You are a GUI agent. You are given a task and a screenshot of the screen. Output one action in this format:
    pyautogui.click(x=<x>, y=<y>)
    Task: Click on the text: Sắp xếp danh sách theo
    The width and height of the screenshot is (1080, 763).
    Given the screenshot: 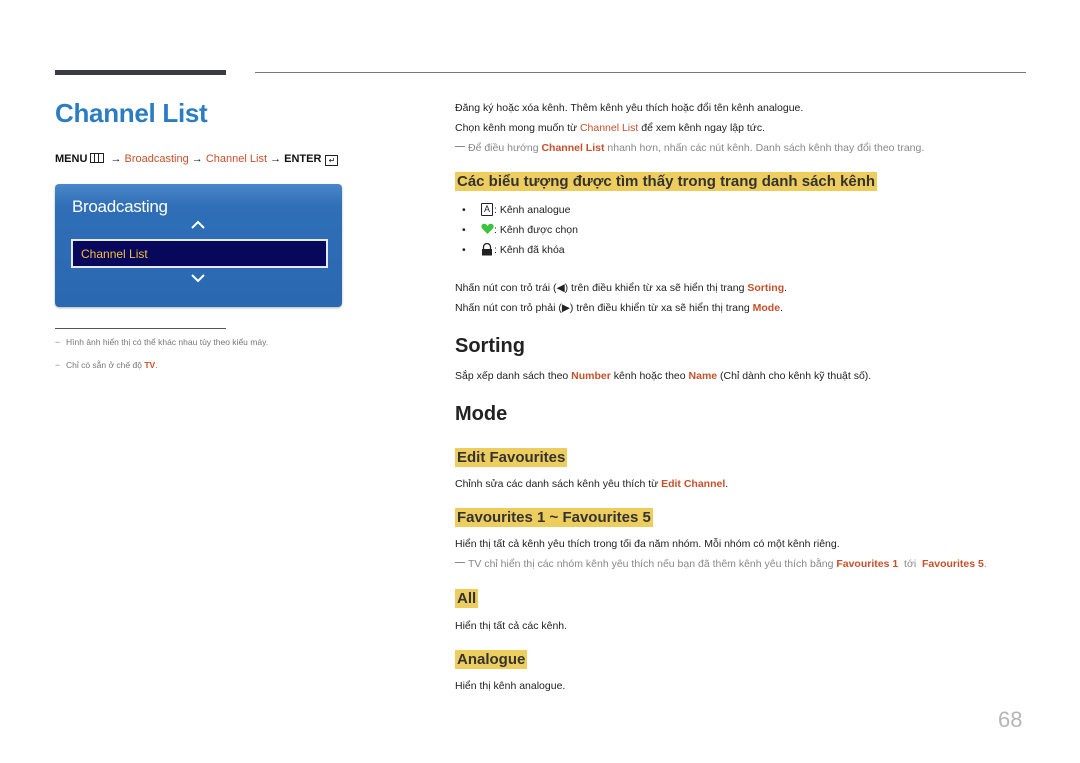 What is the action you would take?
    pyautogui.click(x=513, y=376)
    